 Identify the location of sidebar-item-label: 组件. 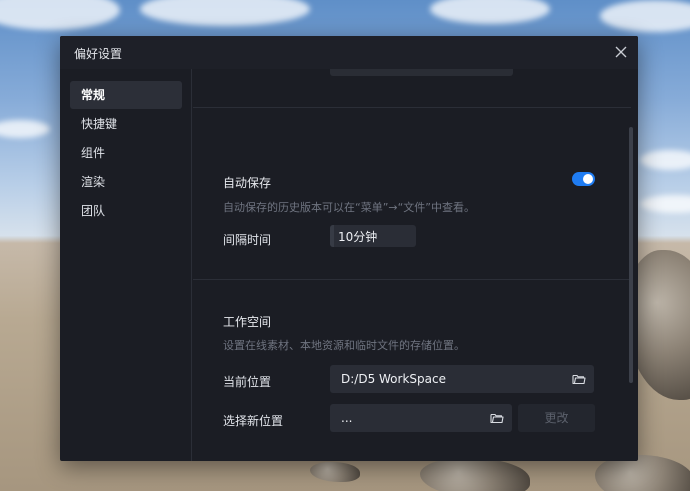
(93, 153).